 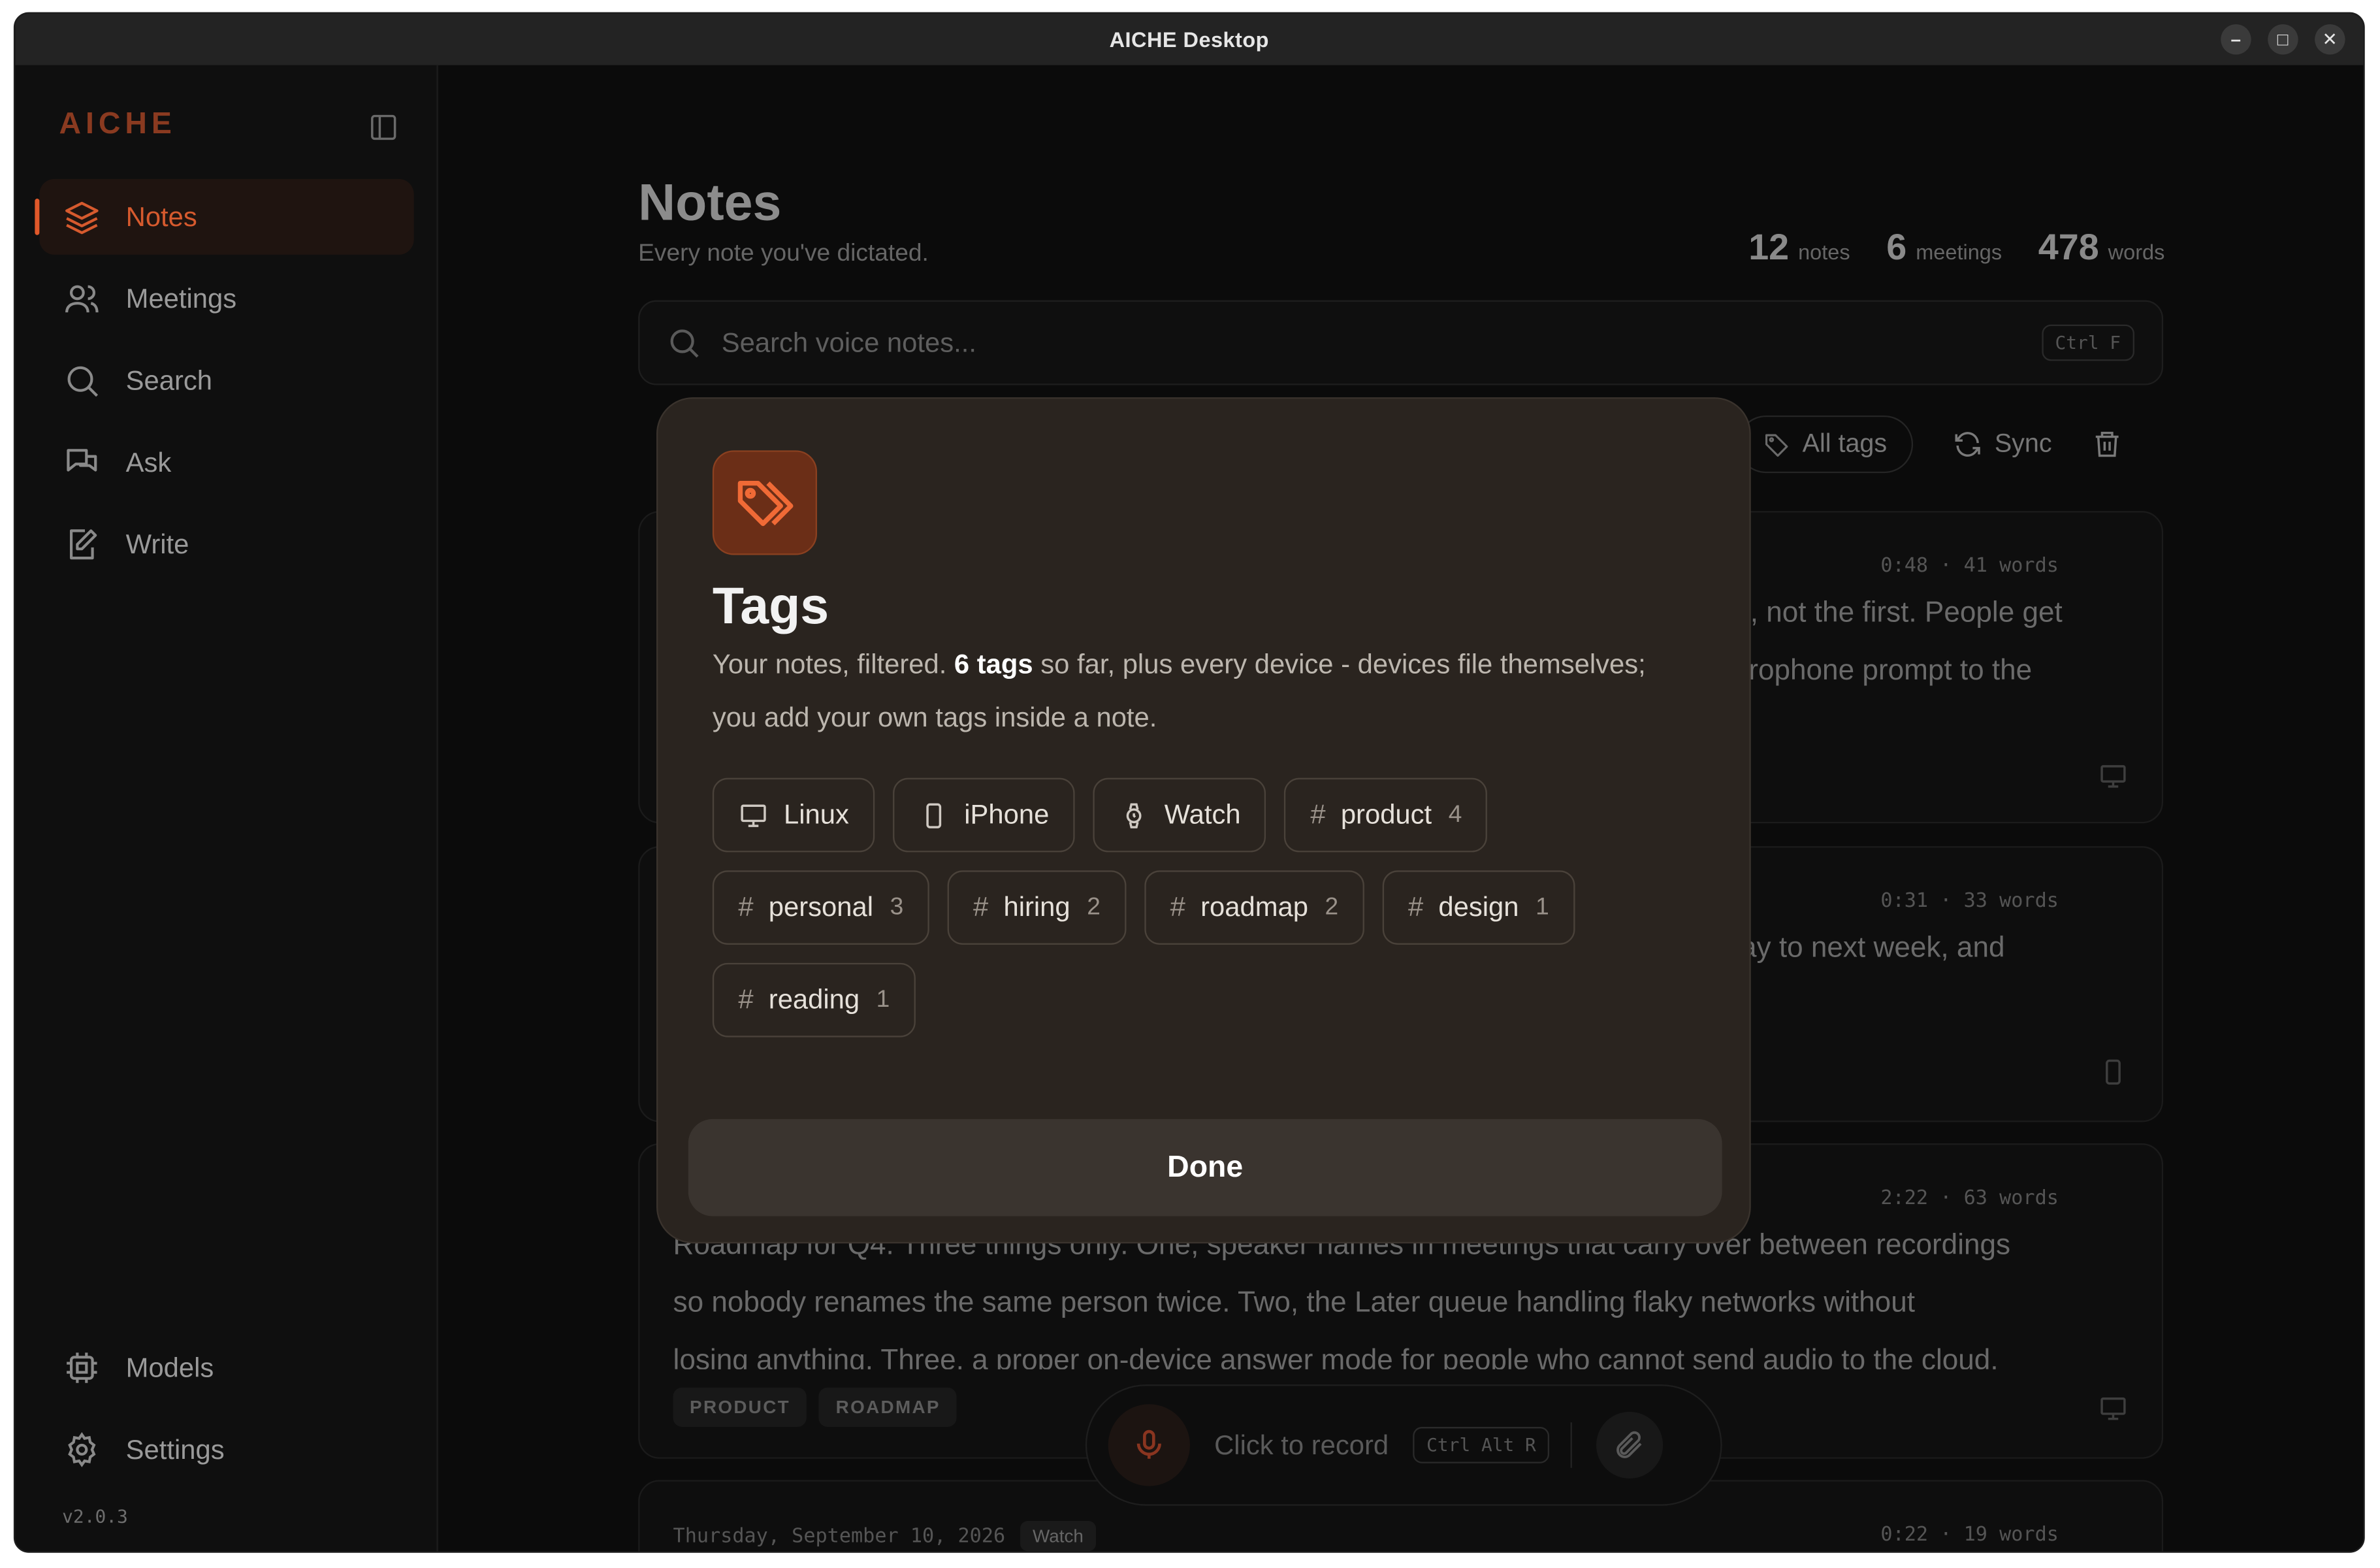 I want to click on record-button, so click(x=1149, y=1445).